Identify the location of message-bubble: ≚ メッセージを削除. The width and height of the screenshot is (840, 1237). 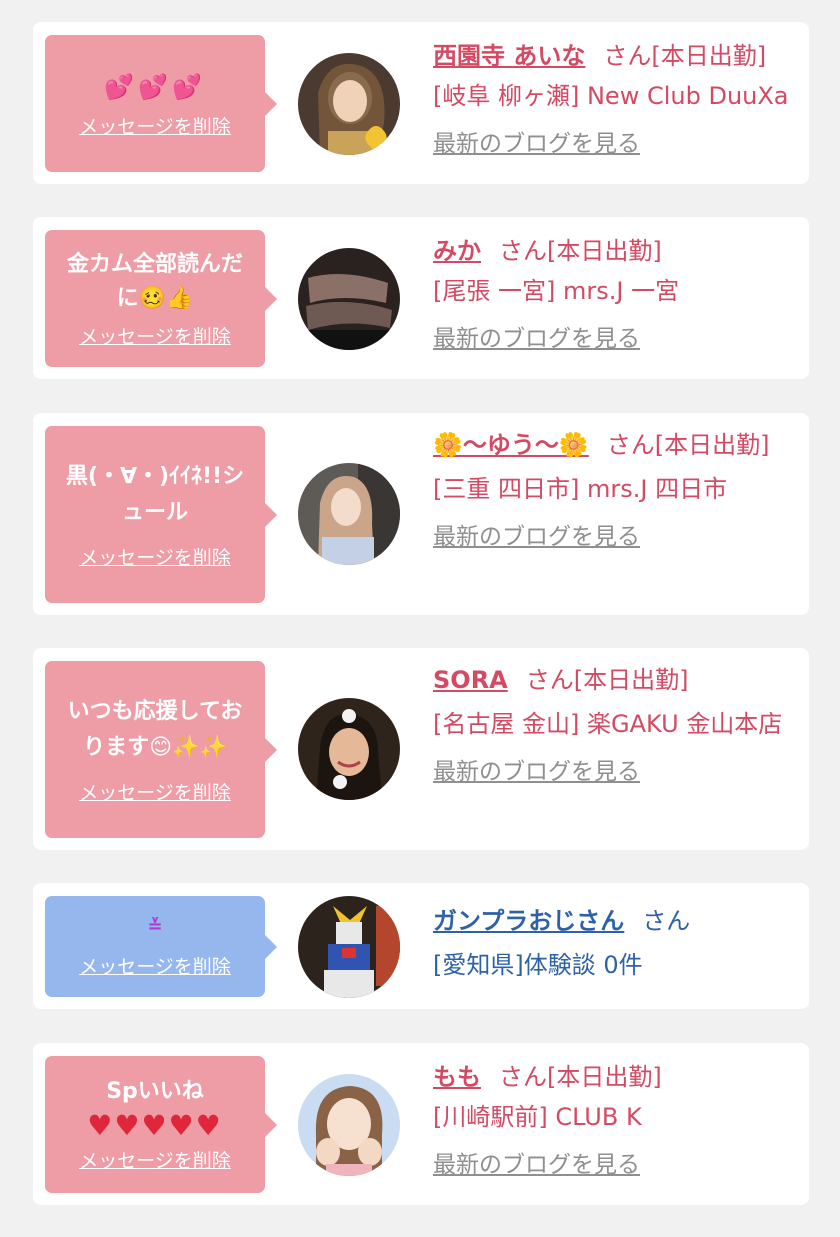
(161, 946).